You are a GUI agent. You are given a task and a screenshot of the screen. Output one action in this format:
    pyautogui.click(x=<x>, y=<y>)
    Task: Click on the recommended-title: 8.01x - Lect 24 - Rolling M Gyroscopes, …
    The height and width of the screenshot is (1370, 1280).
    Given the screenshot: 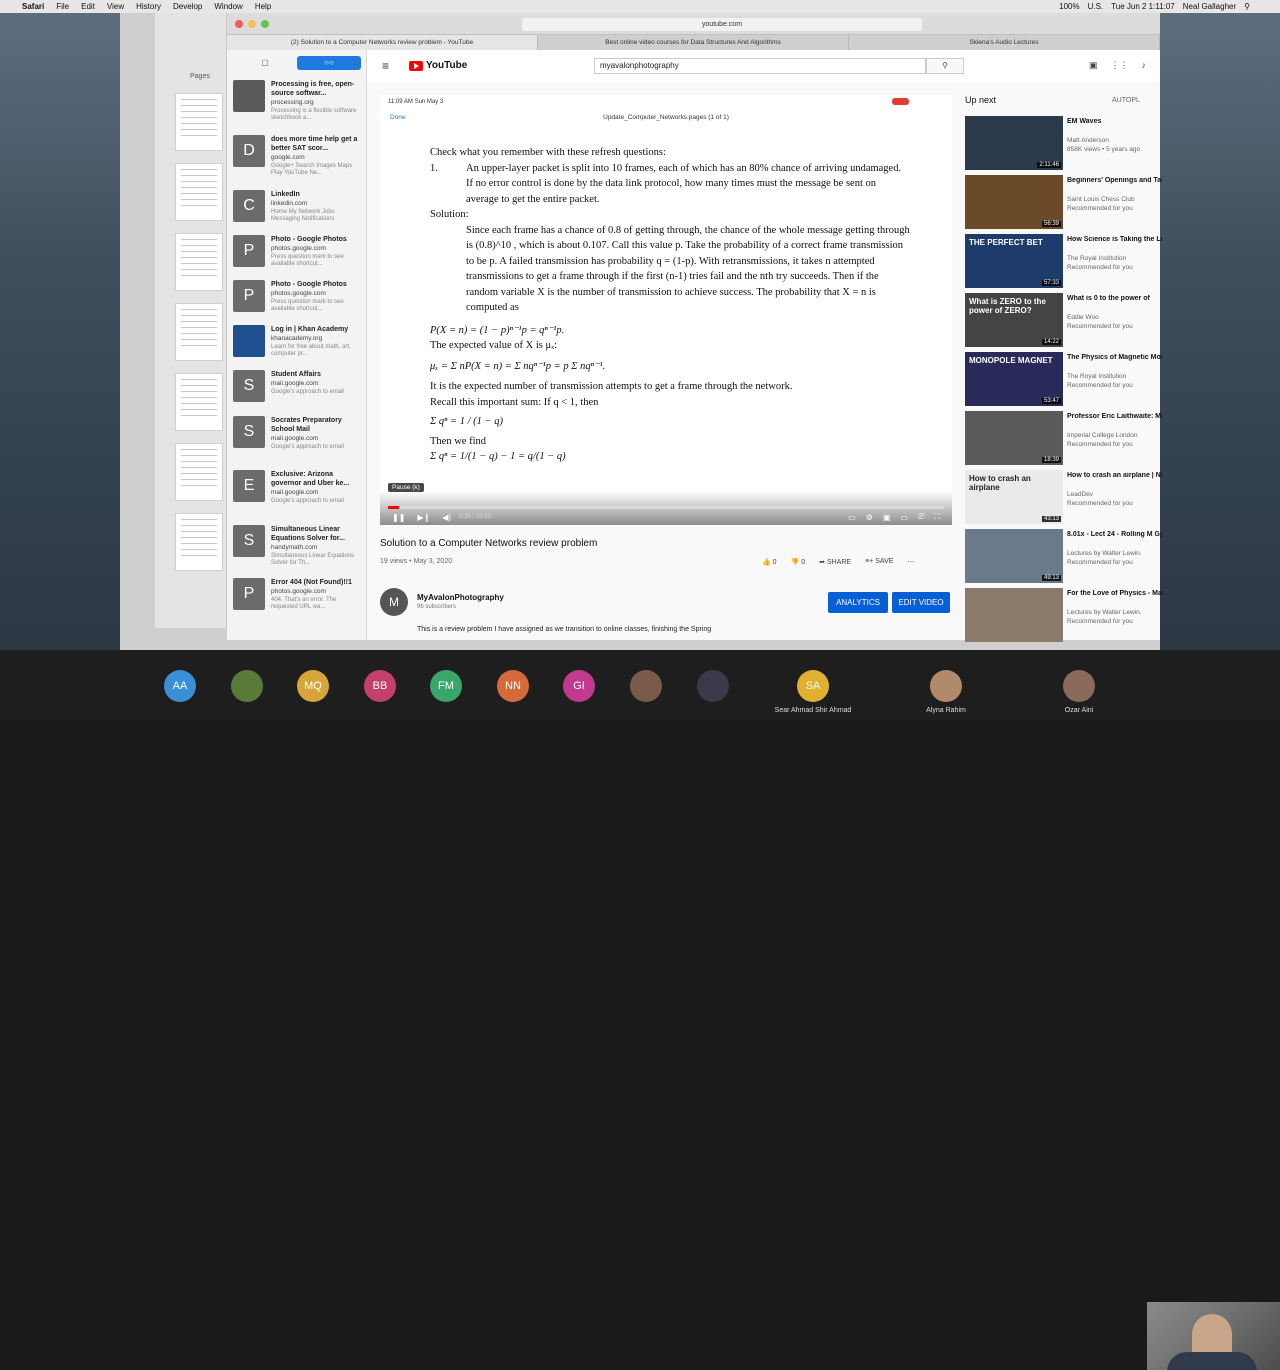 What is the action you would take?
    pyautogui.click(x=1114, y=535)
    